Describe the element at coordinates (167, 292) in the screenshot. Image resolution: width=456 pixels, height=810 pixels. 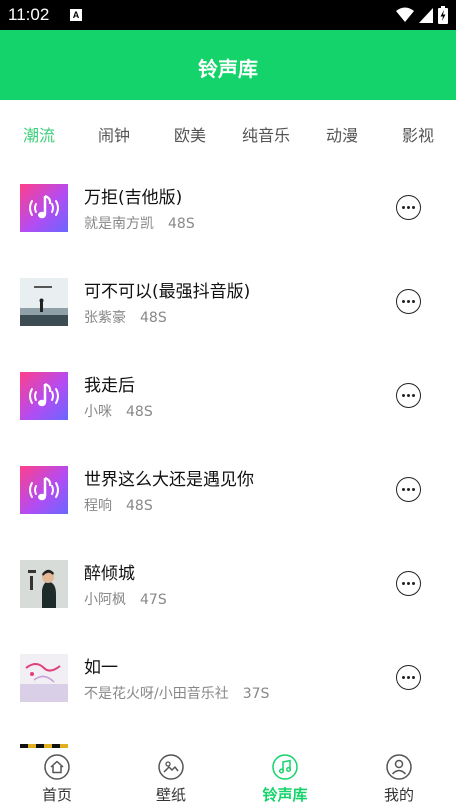
I see `song-title: 可不可以(最强抖音版)` at that location.